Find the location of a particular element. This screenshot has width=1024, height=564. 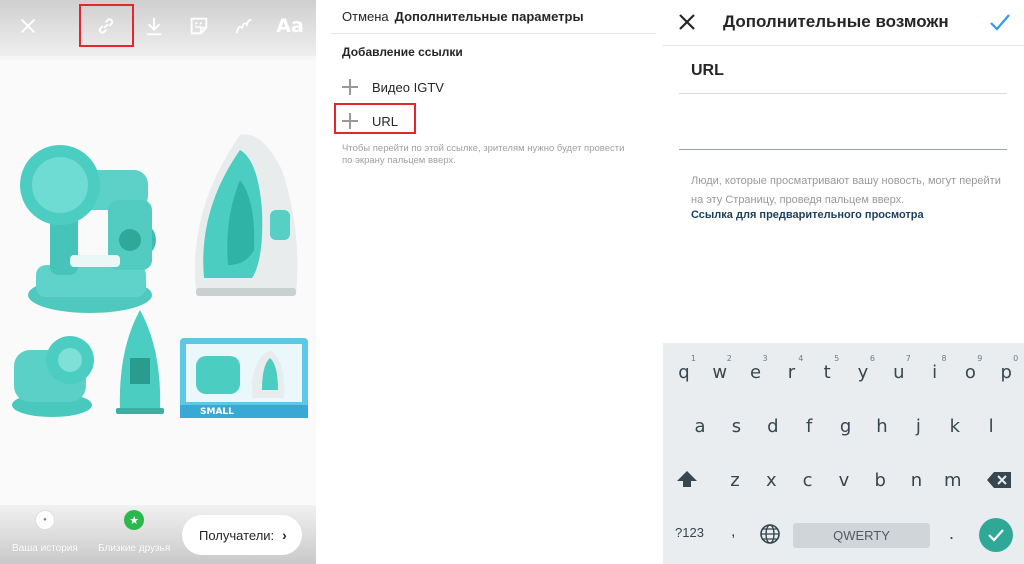

url-input is located at coordinates (843, 124).